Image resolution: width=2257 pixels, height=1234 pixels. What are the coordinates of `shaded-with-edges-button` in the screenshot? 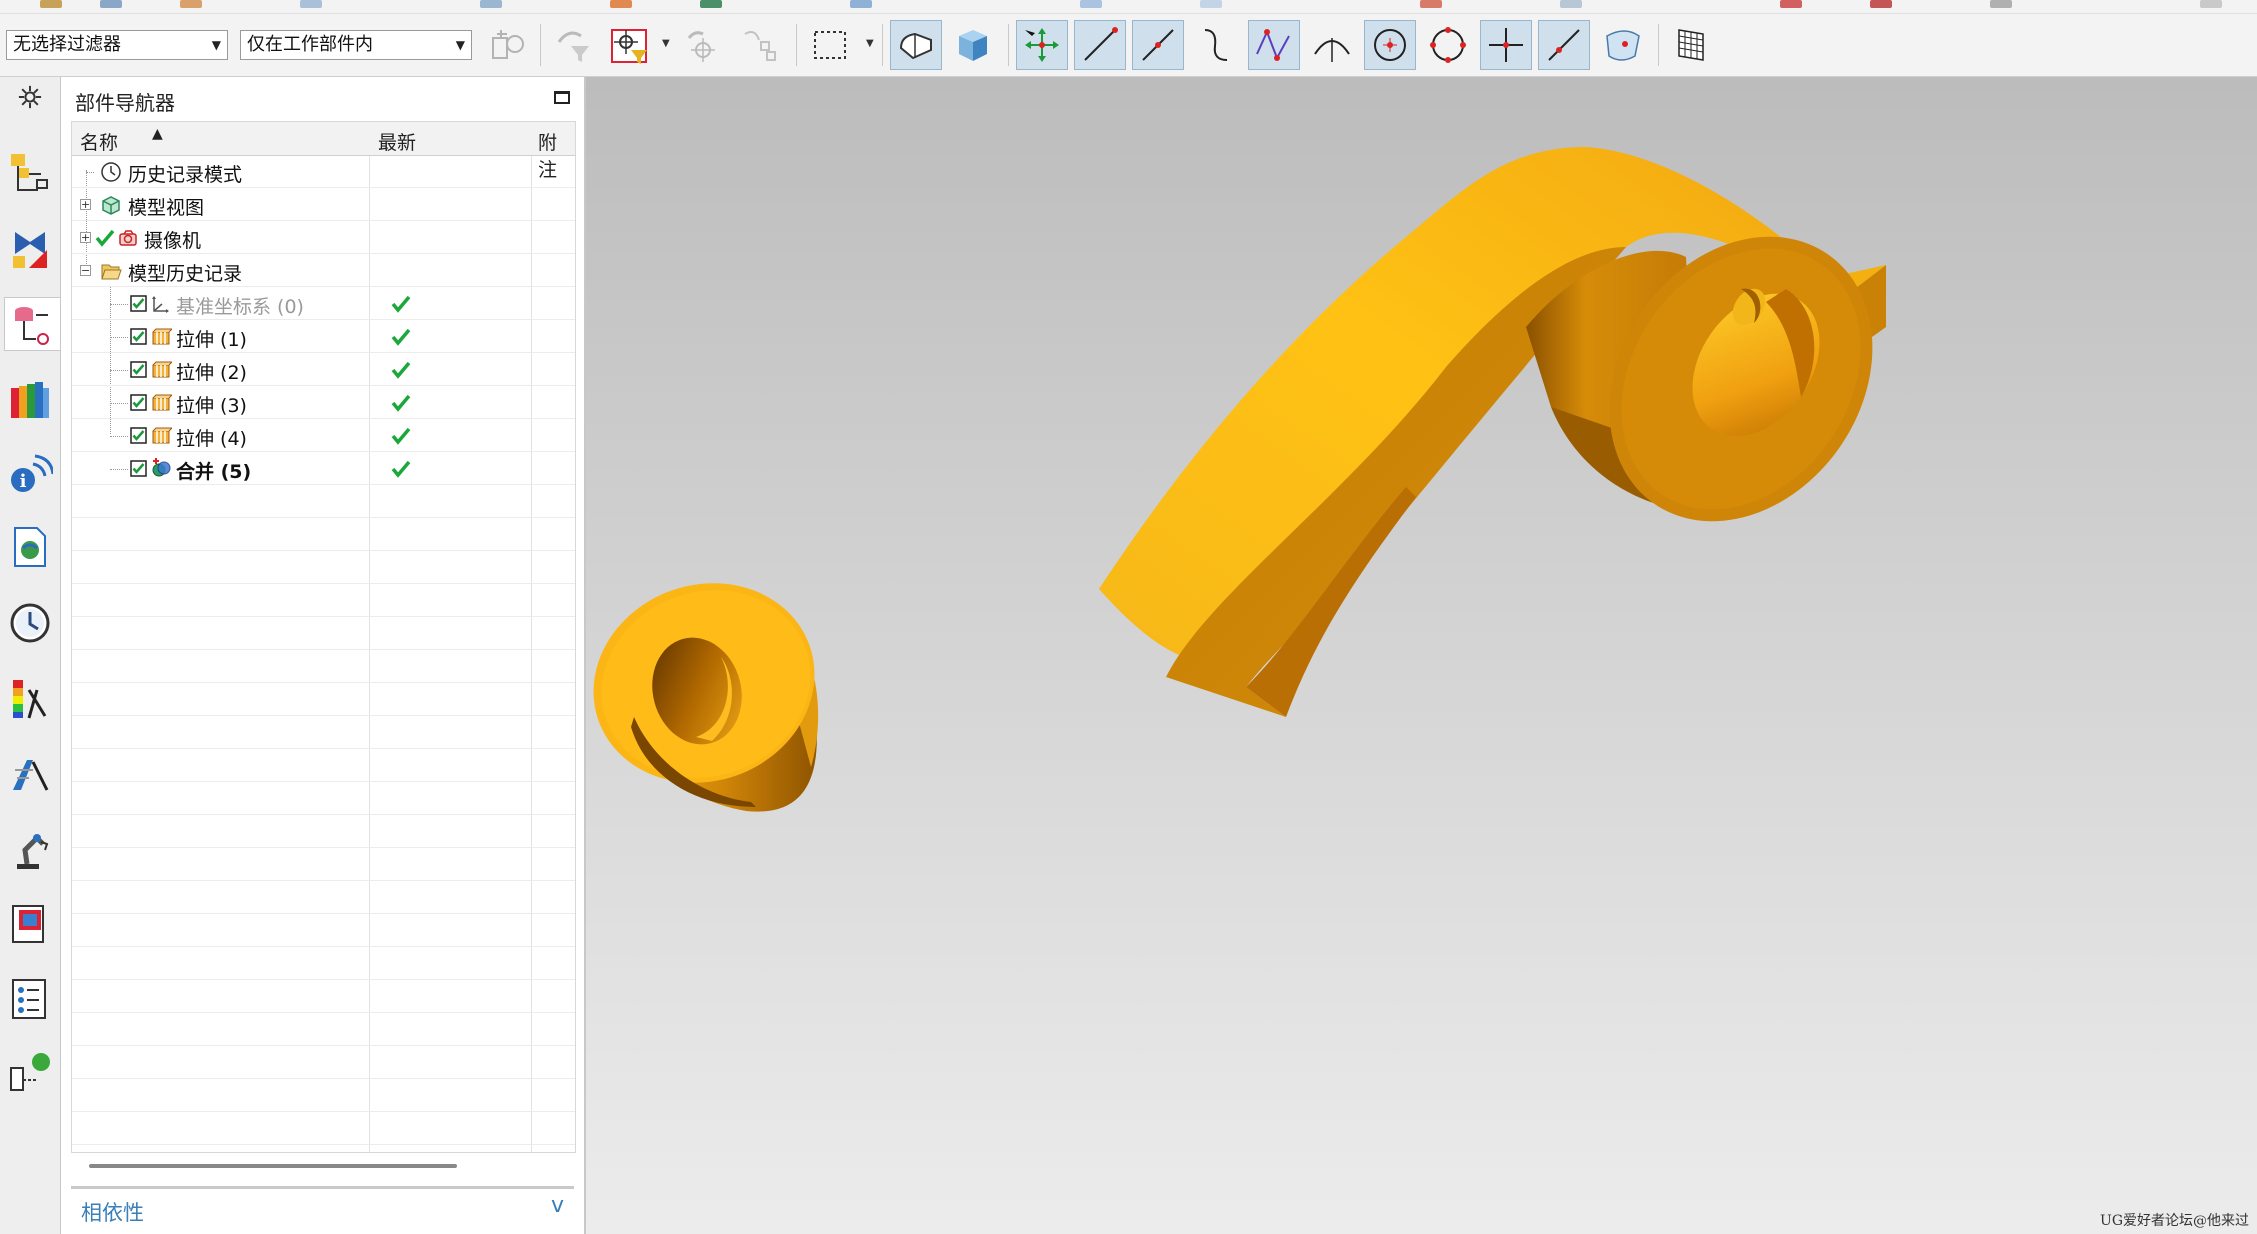 It's located at (916, 45).